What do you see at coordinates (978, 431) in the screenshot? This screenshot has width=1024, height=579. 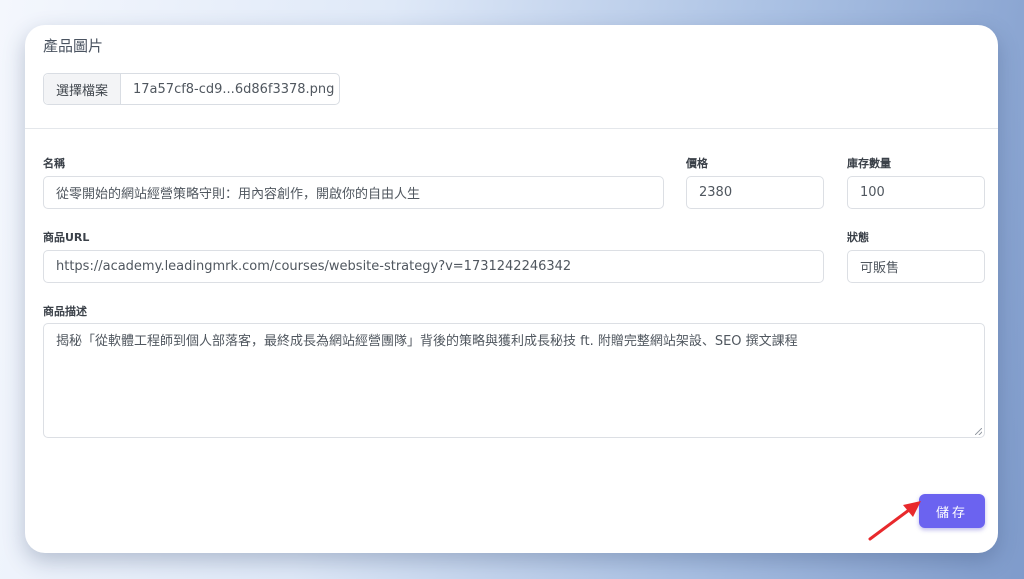 I see `resize-handle-icon` at bounding box center [978, 431].